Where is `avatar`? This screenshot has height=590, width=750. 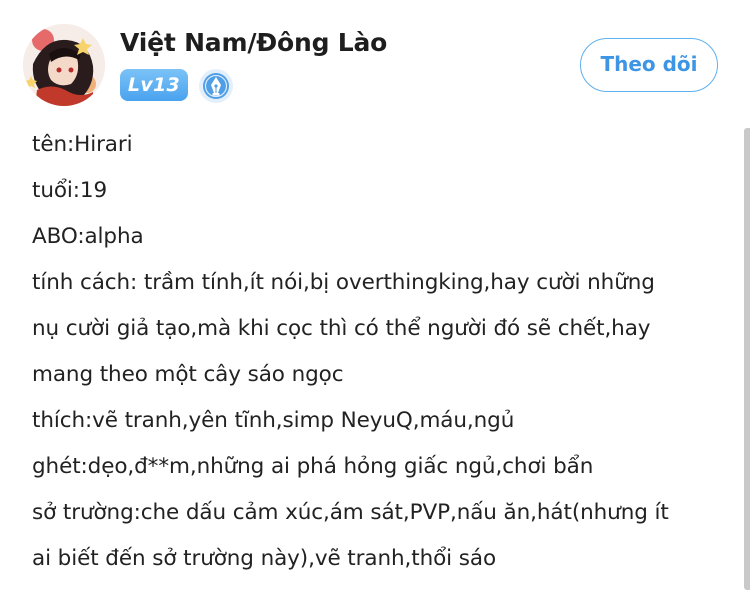 avatar is located at coordinates (64, 65).